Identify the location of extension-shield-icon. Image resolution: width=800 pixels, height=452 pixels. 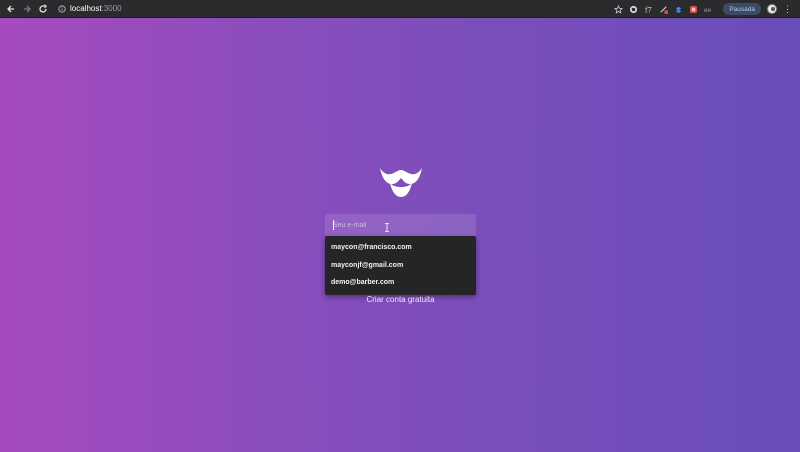
(633, 9).